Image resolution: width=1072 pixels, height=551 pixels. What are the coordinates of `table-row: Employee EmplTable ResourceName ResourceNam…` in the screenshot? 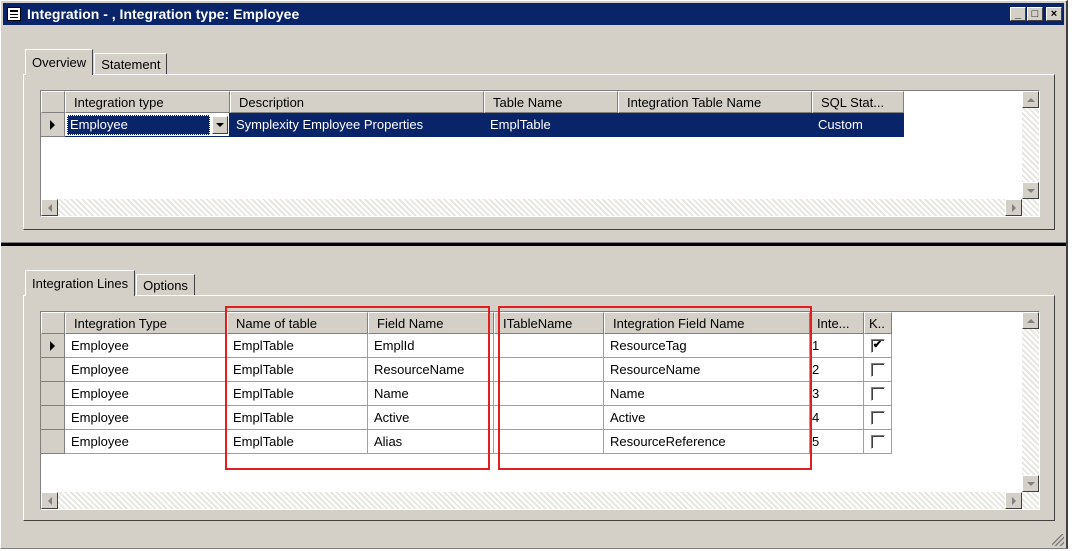 It's located at (466, 370).